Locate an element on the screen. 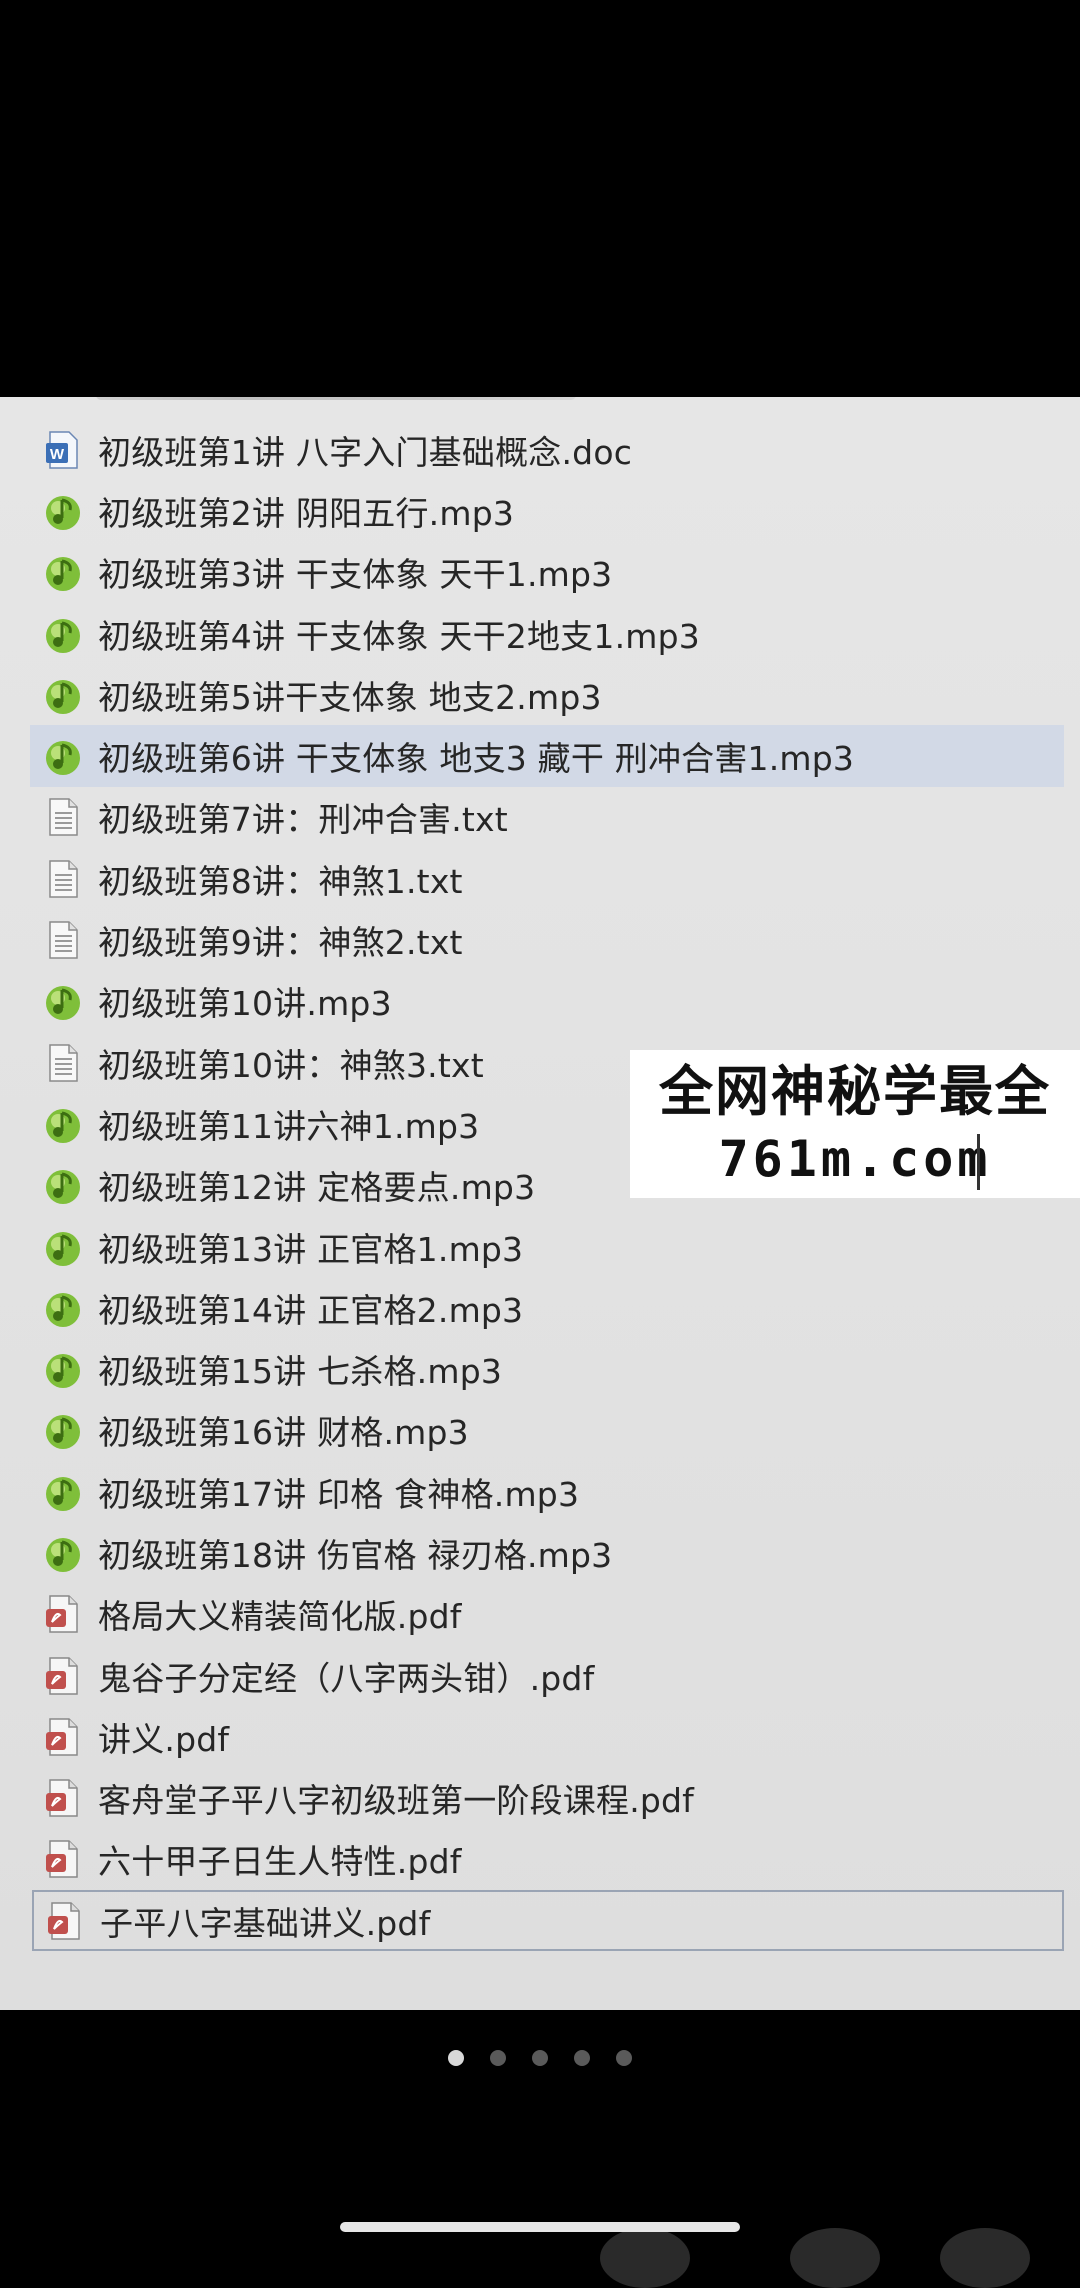 The image size is (1080, 2288). home-indicator is located at coordinates (540, 2227).